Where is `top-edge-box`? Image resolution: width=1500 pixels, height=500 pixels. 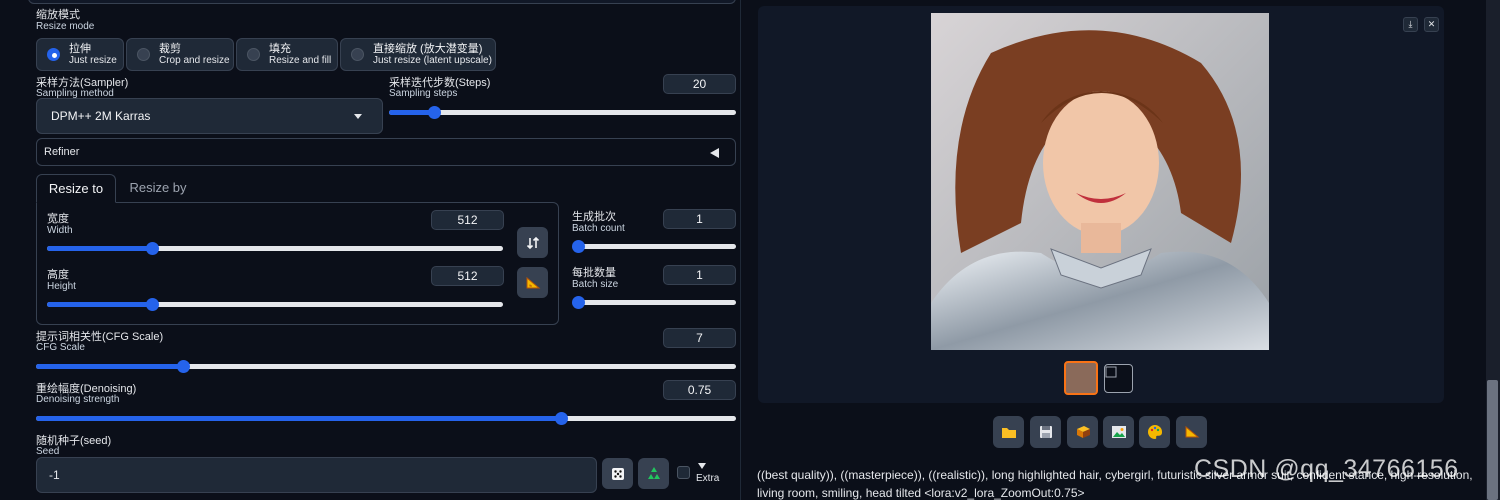 top-edge-box is located at coordinates (382, 2).